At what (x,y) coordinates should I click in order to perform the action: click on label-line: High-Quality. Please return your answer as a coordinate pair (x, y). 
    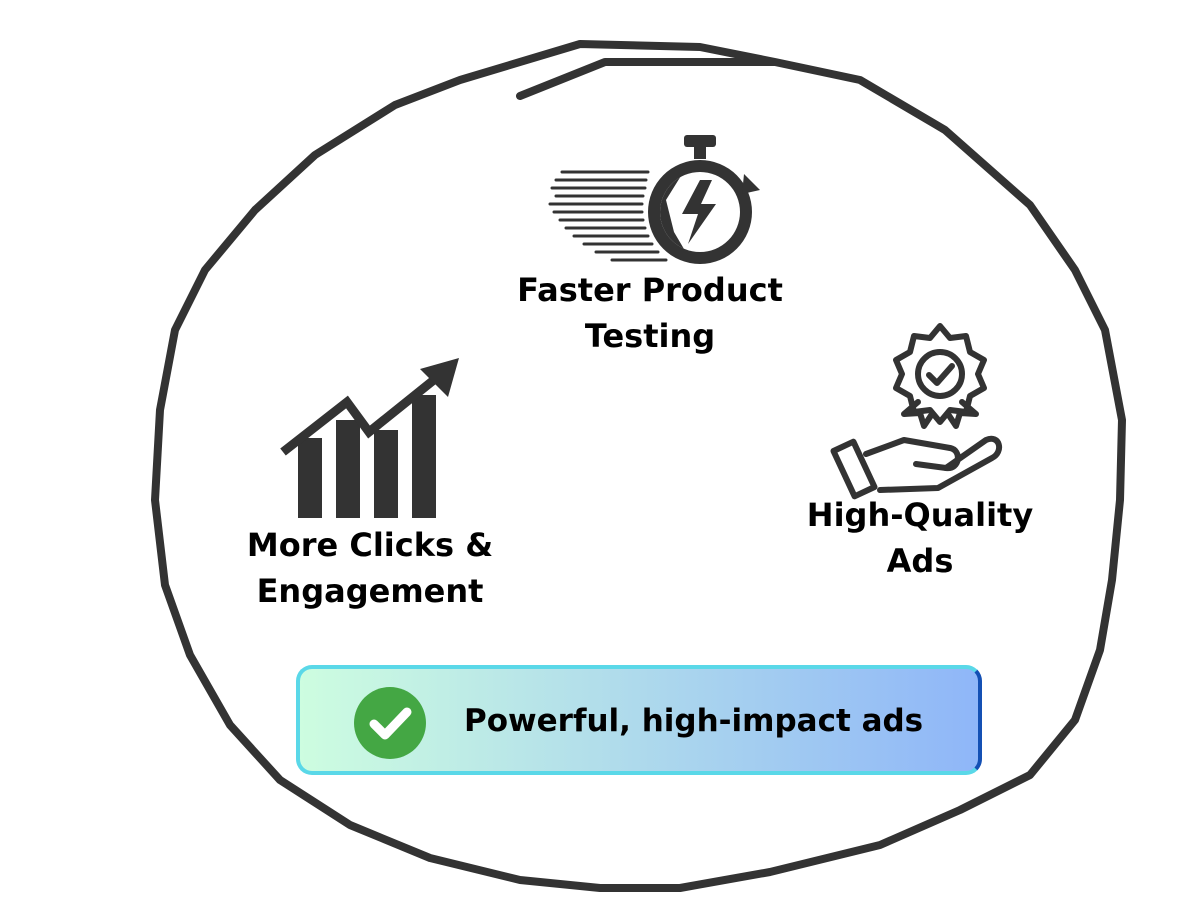
    Looking at the image, I should click on (920, 515).